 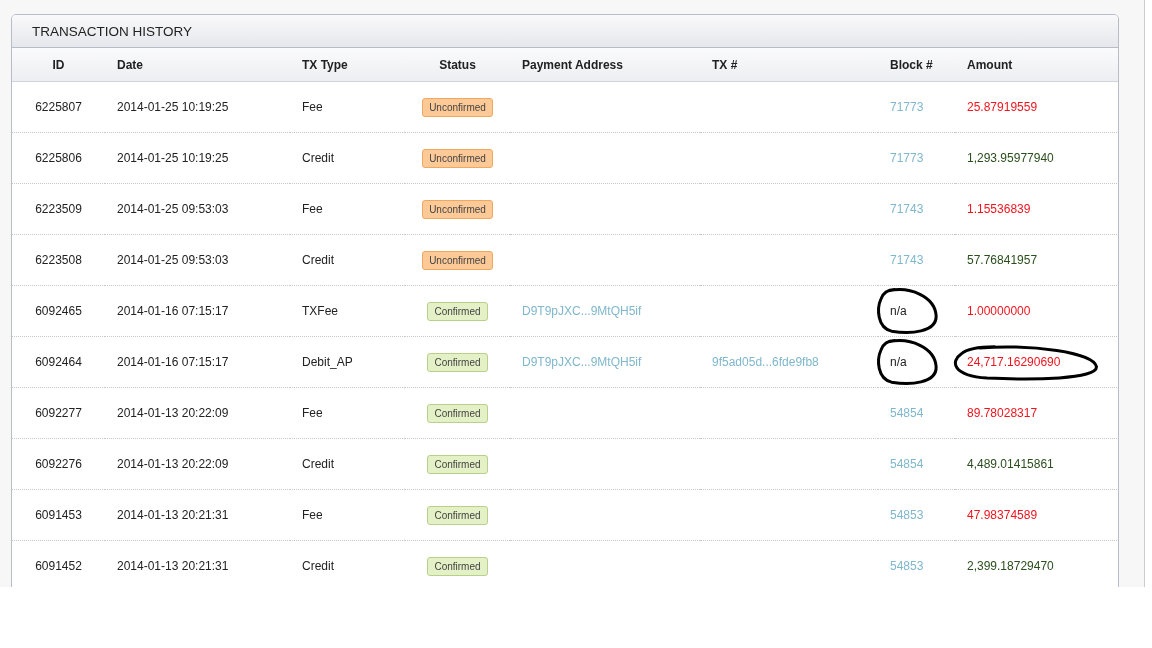 I want to click on column-header: Amount, so click(x=1036, y=65).